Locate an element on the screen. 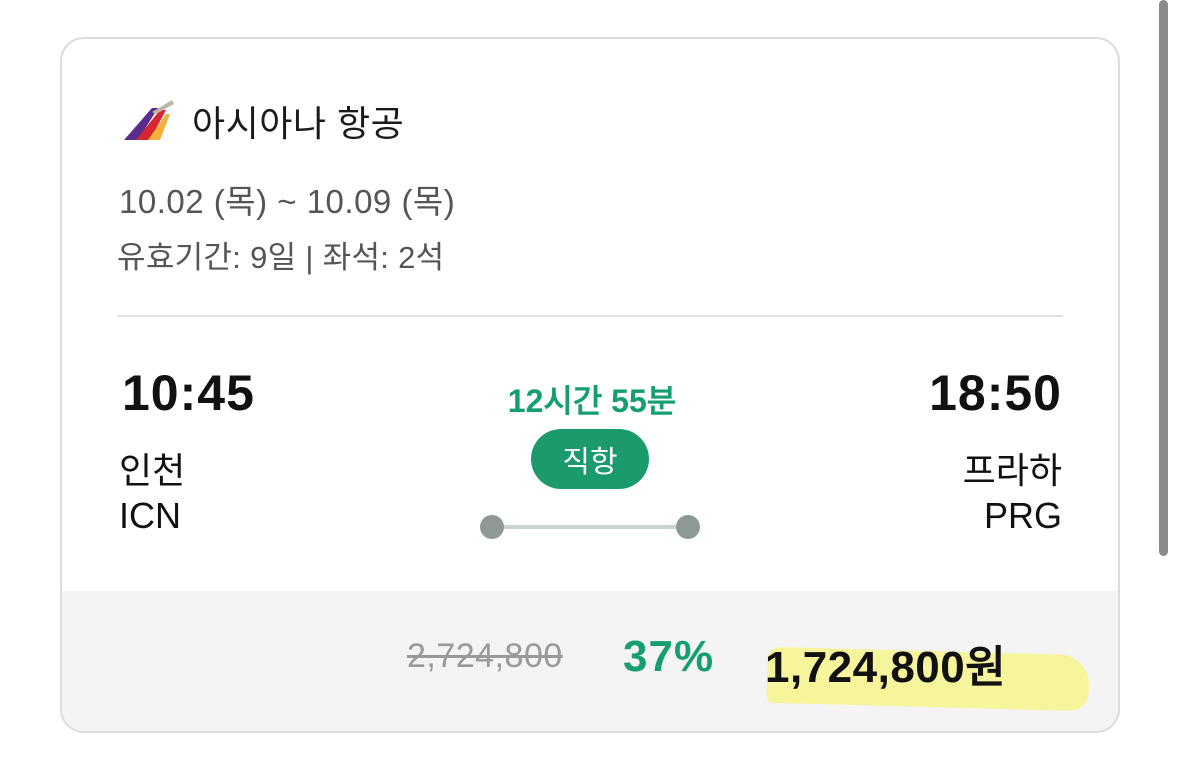 Image resolution: width=1179 pixels, height=769 pixels. trip-dates: 10.02 (목) ~ 10.09 (목) is located at coordinates (287, 201).